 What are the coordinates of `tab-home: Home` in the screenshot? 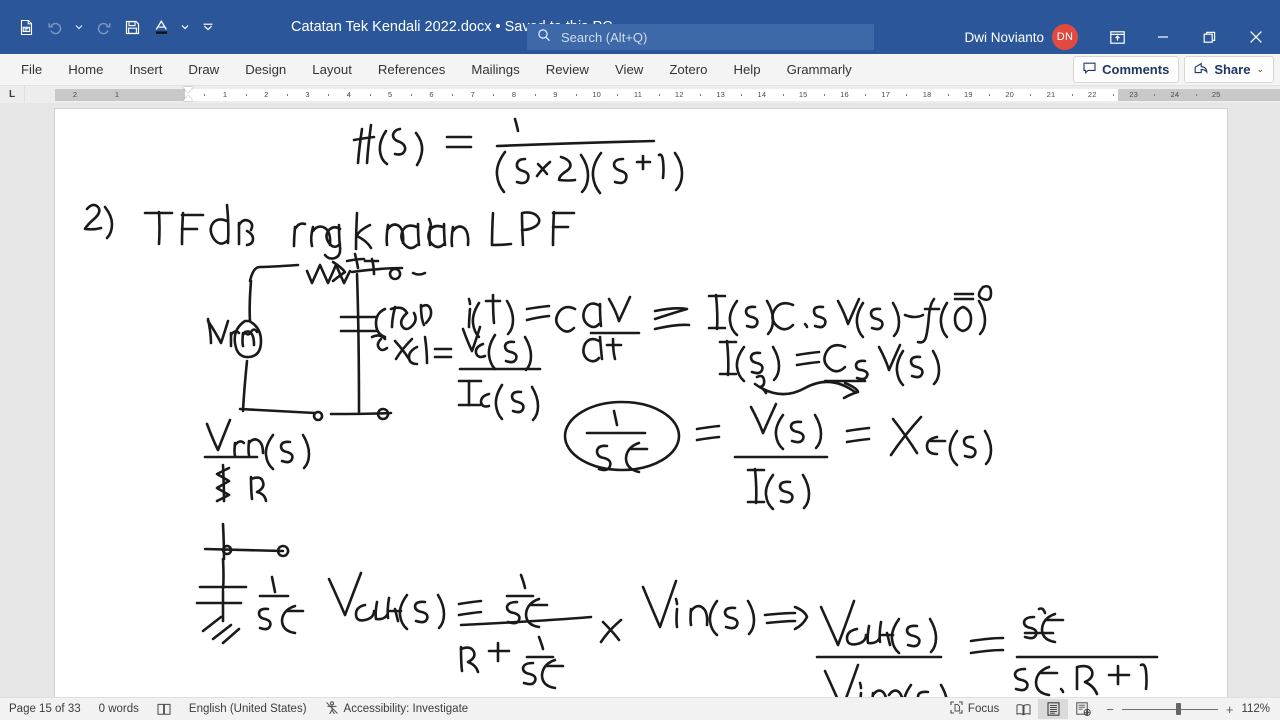 It's located at (85, 70).